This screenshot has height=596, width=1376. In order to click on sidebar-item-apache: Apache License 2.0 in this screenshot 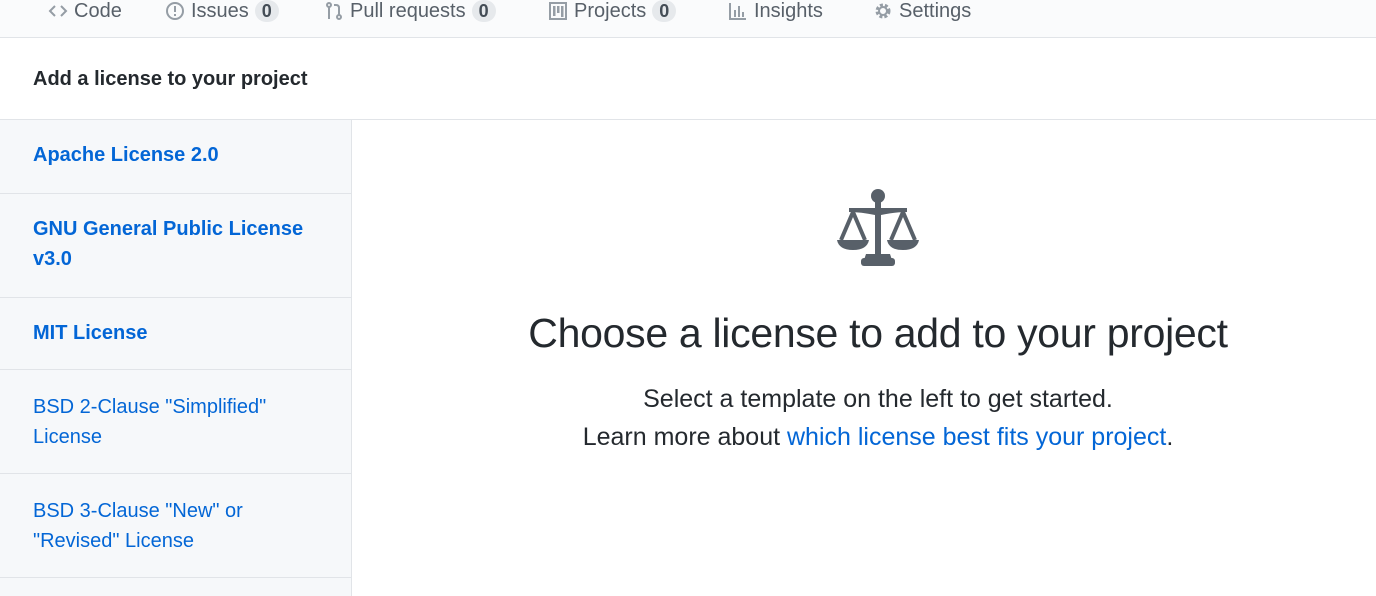, I will do `click(175, 157)`.